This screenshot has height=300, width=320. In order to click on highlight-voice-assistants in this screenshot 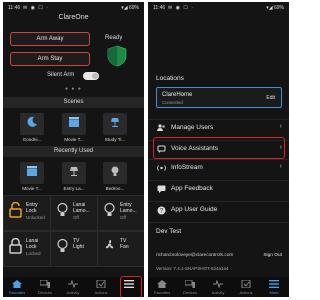, I will do `click(219, 148)`.